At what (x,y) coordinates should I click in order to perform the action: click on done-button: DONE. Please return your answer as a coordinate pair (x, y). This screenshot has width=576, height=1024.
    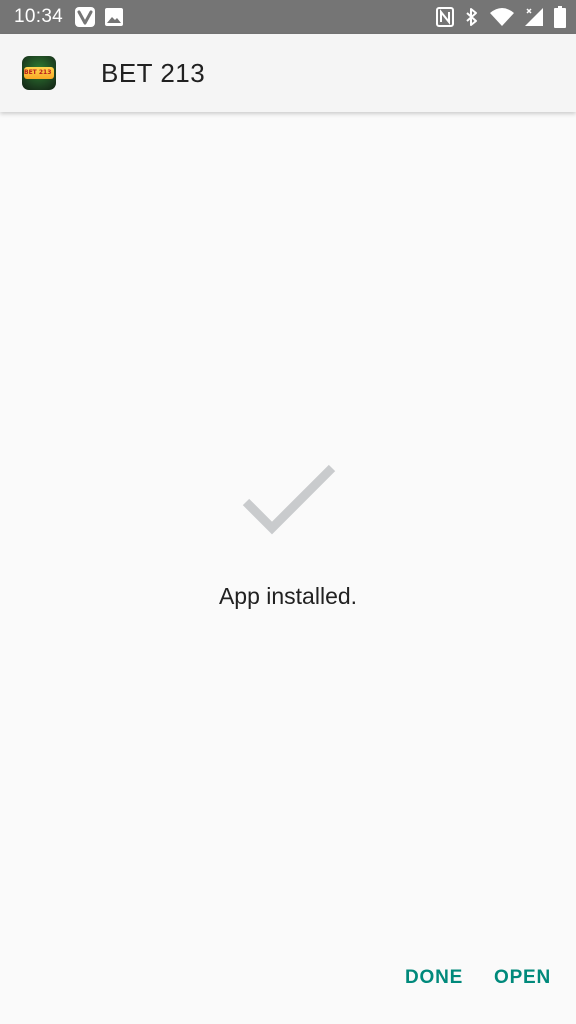
    Looking at the image, I should click on (434, 978).